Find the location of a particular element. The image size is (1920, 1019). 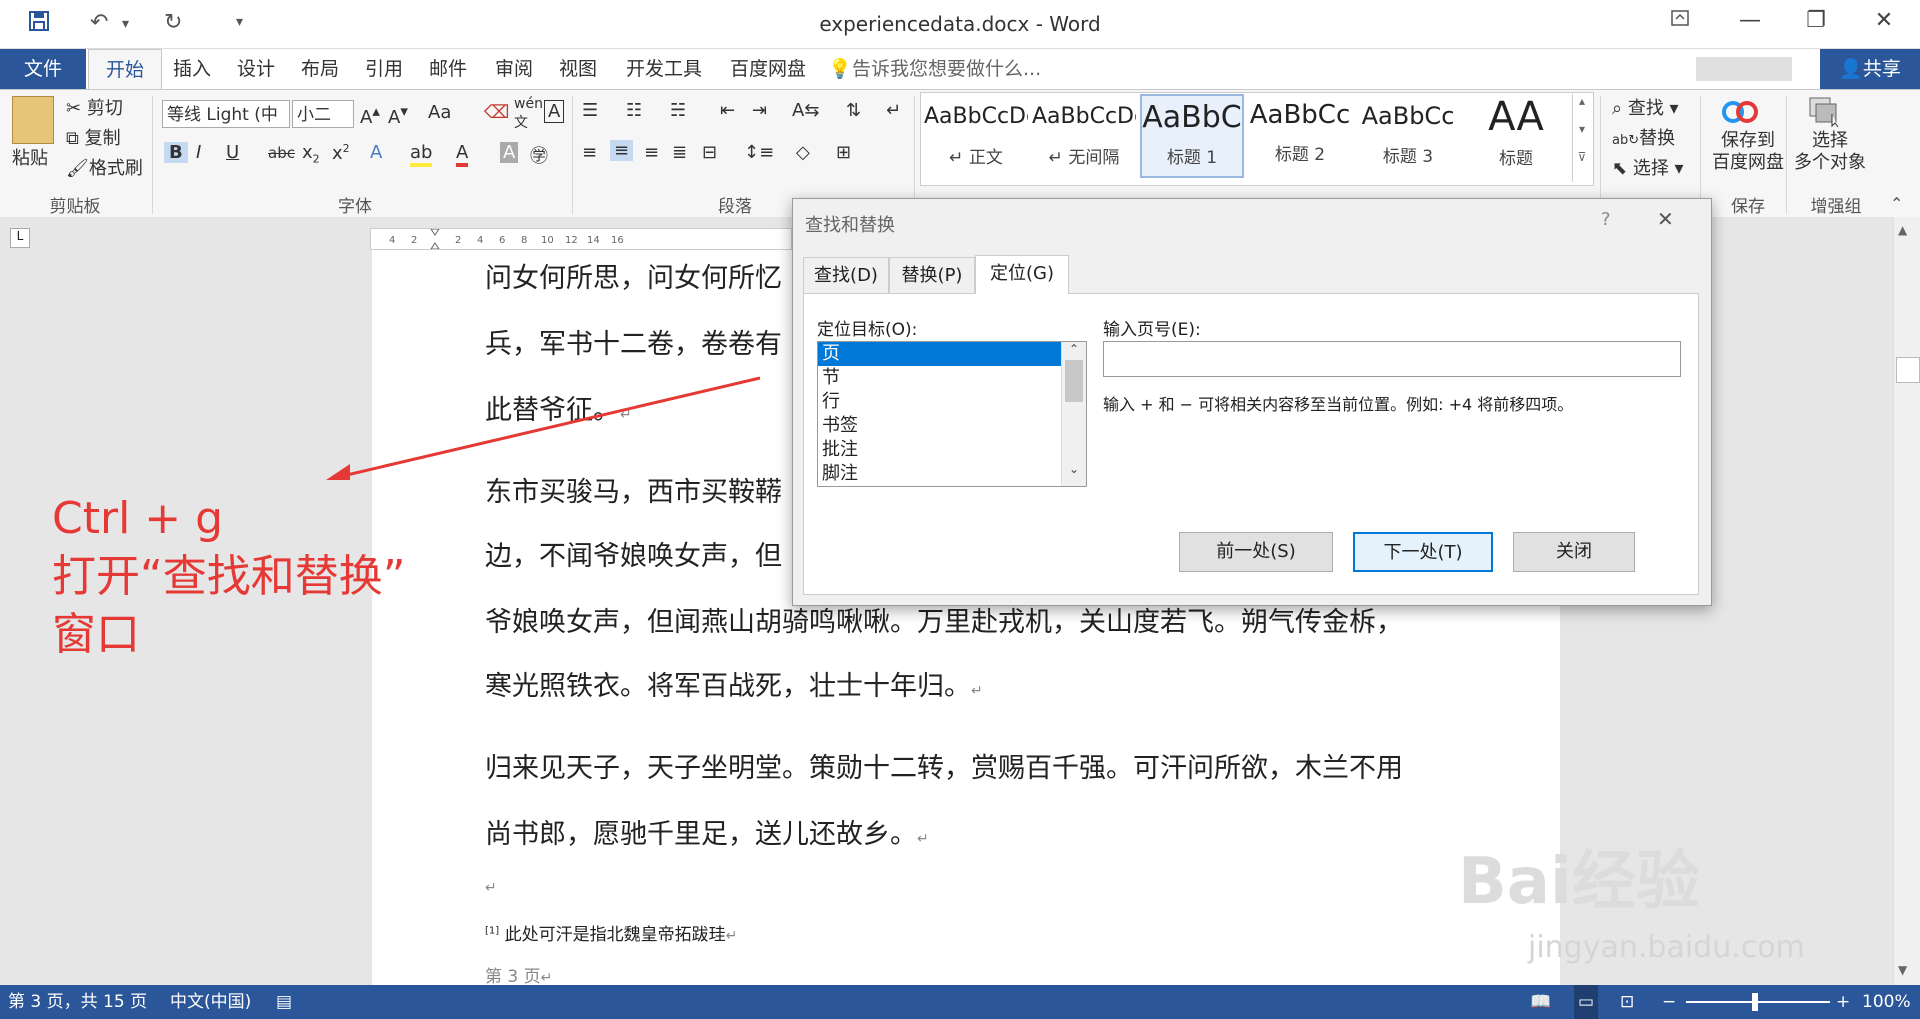

shading-icon: ◇ is located at coordinates (803, 152).